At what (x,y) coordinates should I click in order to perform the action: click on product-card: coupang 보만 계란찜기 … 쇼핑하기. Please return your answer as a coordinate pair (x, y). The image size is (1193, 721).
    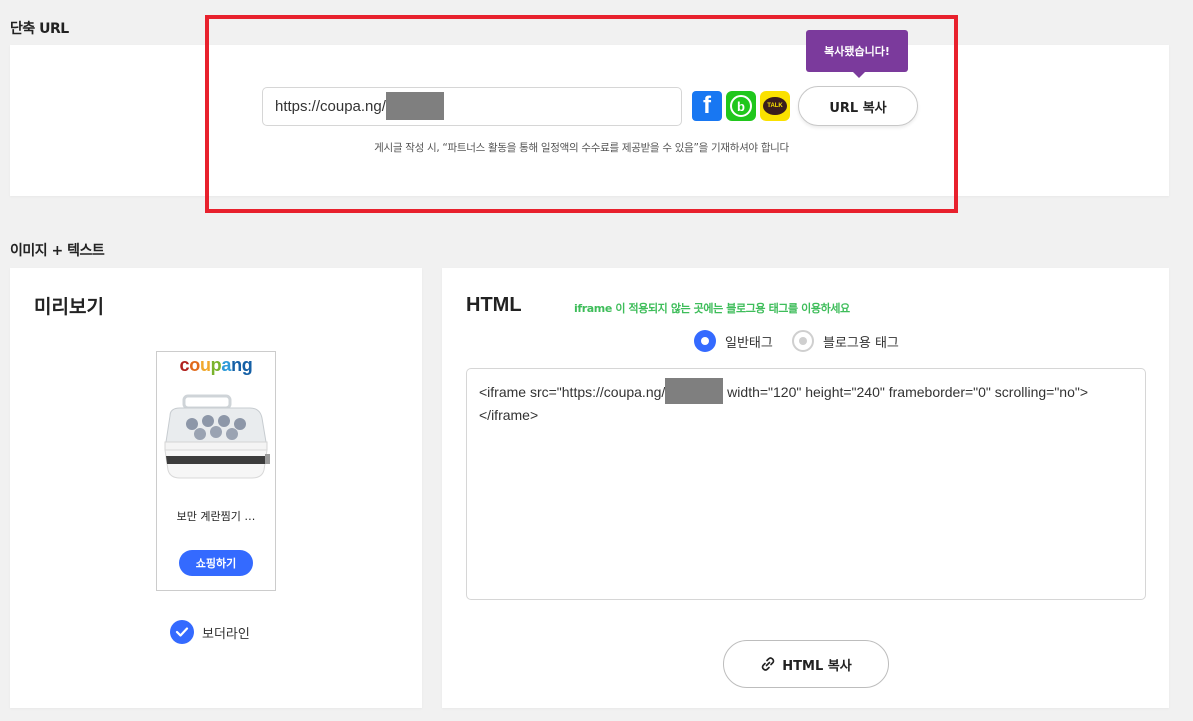
    Looking at the image, I should click on (216, 471).